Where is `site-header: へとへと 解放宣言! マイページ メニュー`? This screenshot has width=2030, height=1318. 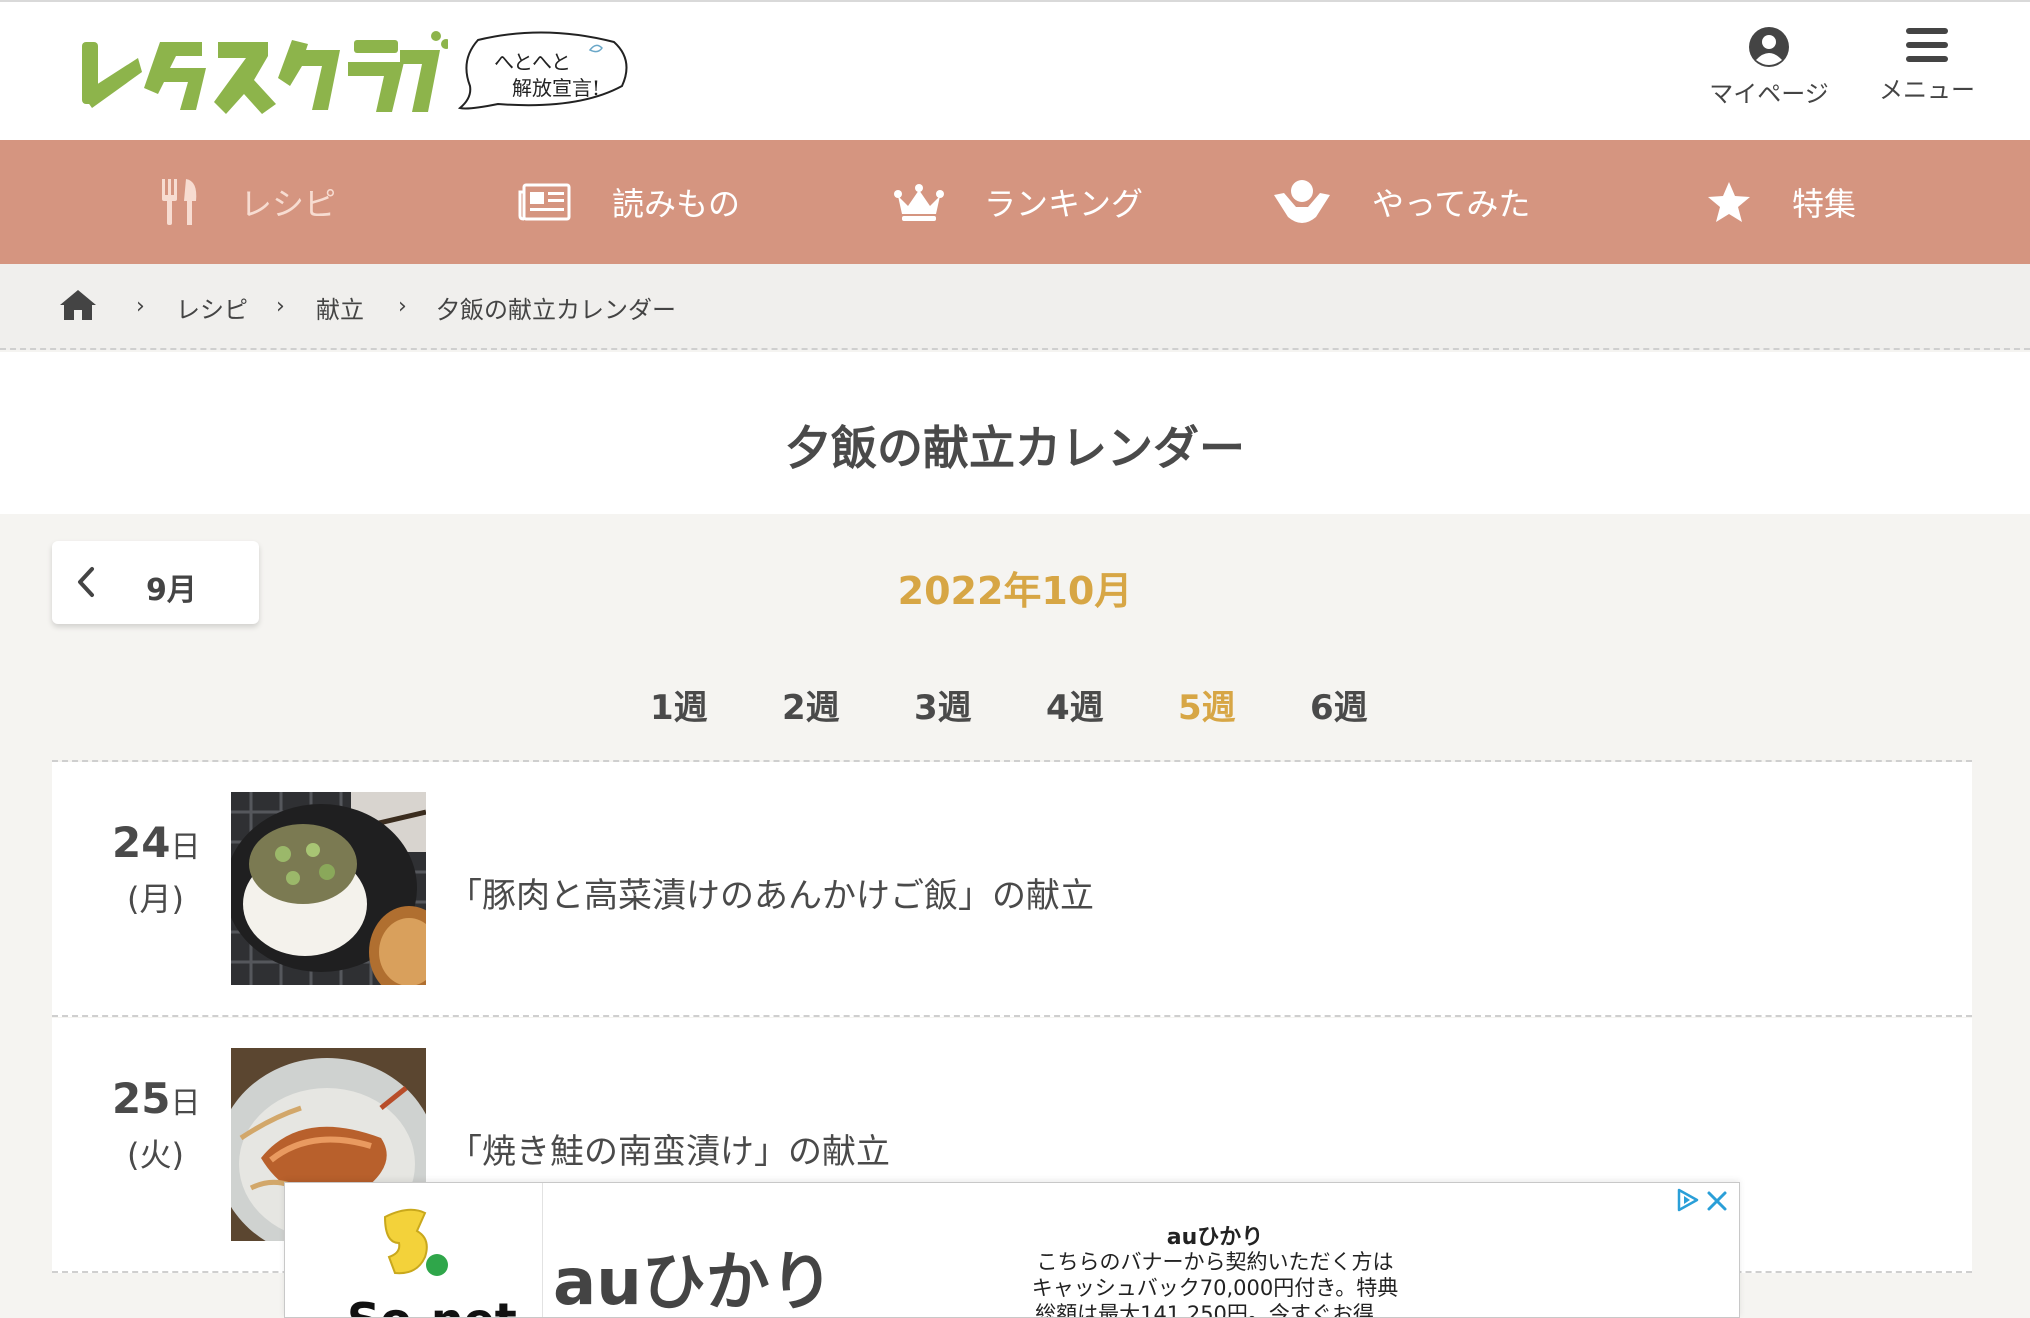 site-header: へとへと 解放宣言! マイページ メニュー is located at coordinates (1015, 71).